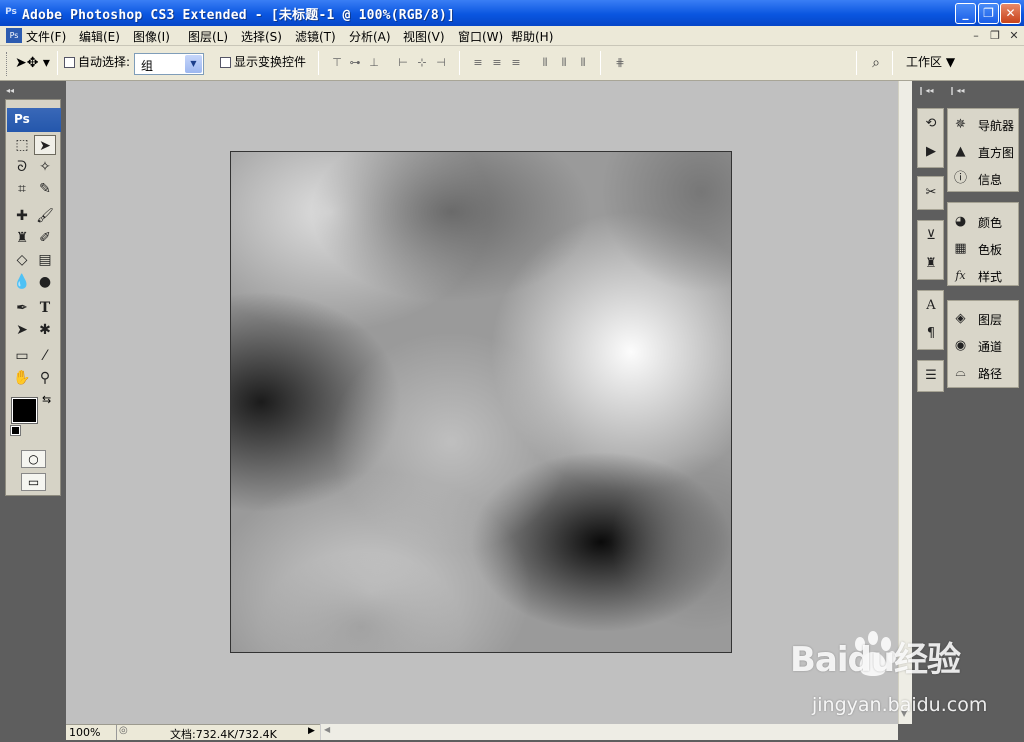 The image size is (1024, 742). What do you see at coordinates (22, 216) in the screenshot?
I see `healing-brush-tool-icon: ✚` at bounding box center [22, 216].